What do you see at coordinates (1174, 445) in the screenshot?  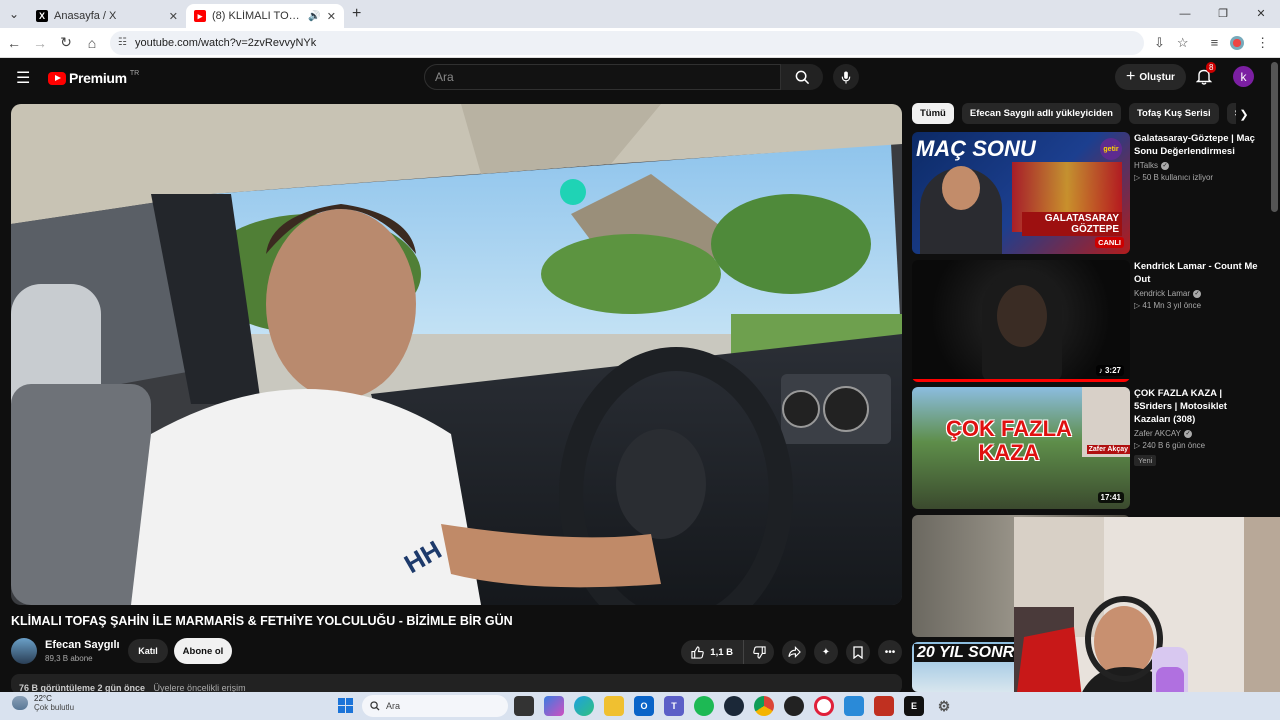 I see `stats-text: 240 B 6 gün önce` at bounding box center [1174, 445].